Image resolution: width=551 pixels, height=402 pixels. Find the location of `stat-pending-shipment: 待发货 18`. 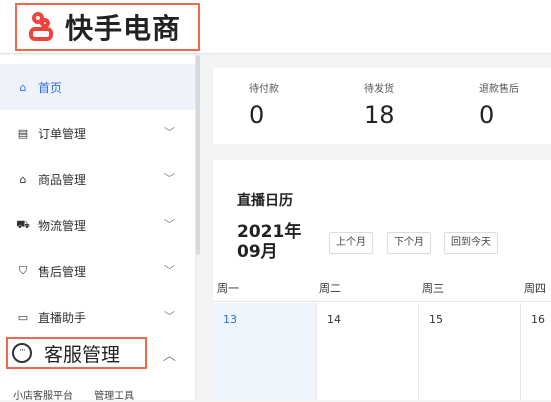

stat-pending-shipment: 待发货 18 is located at coordinates (379, 104).